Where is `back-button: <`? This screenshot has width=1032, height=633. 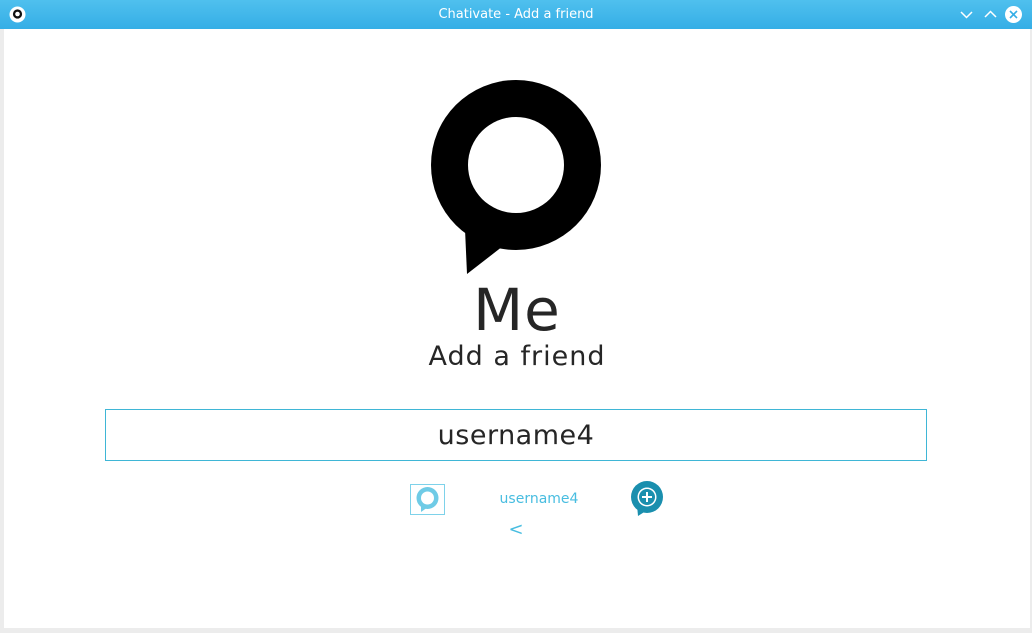 back-button: < is located at coordinates (516, 529).